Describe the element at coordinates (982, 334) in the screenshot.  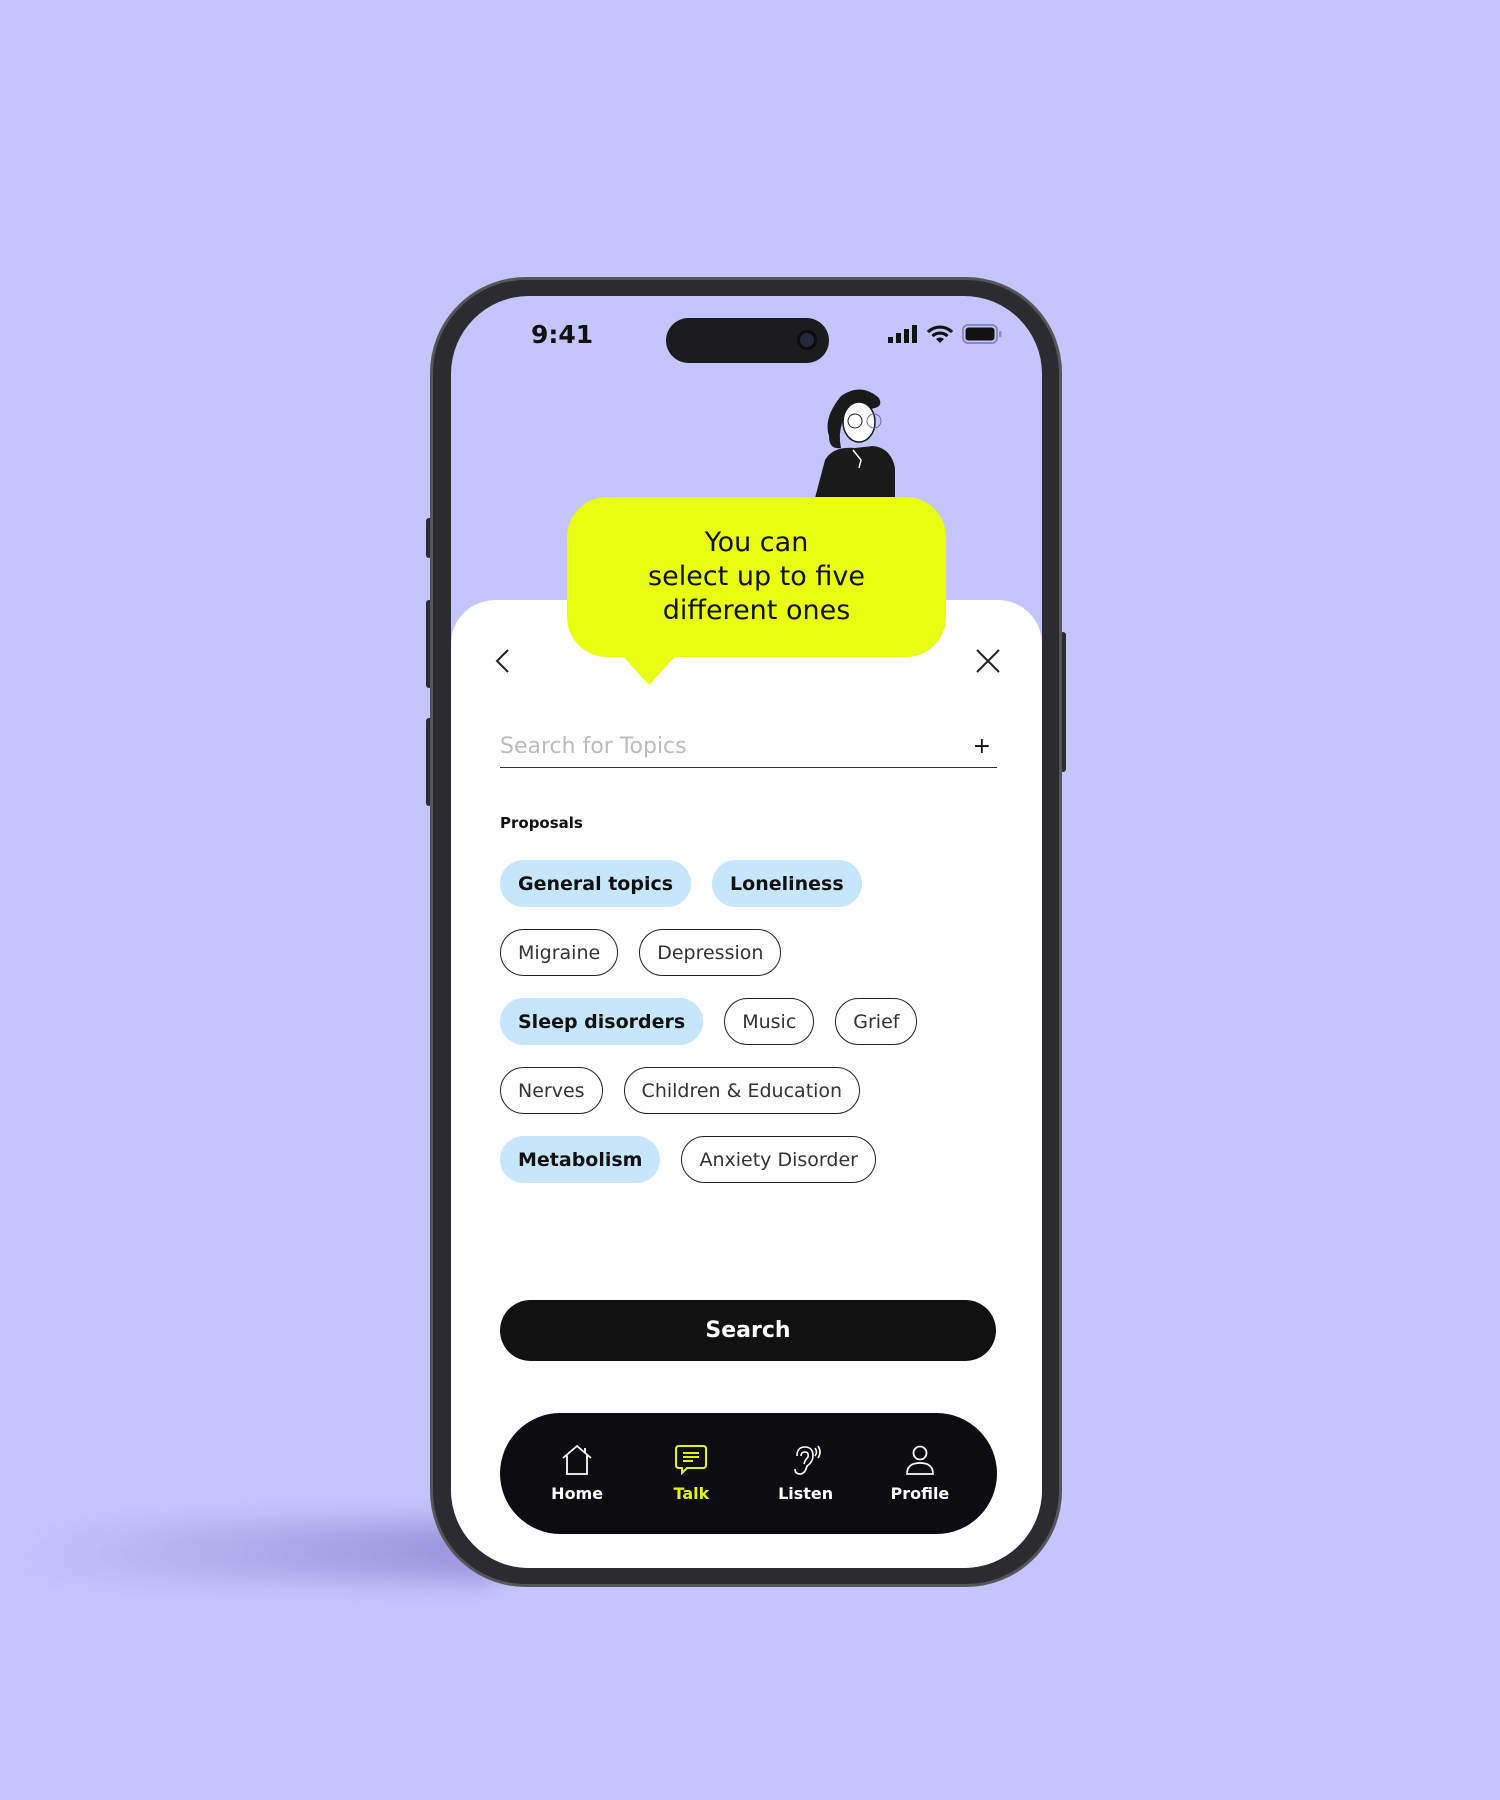
I see `battery-icon` at that location.